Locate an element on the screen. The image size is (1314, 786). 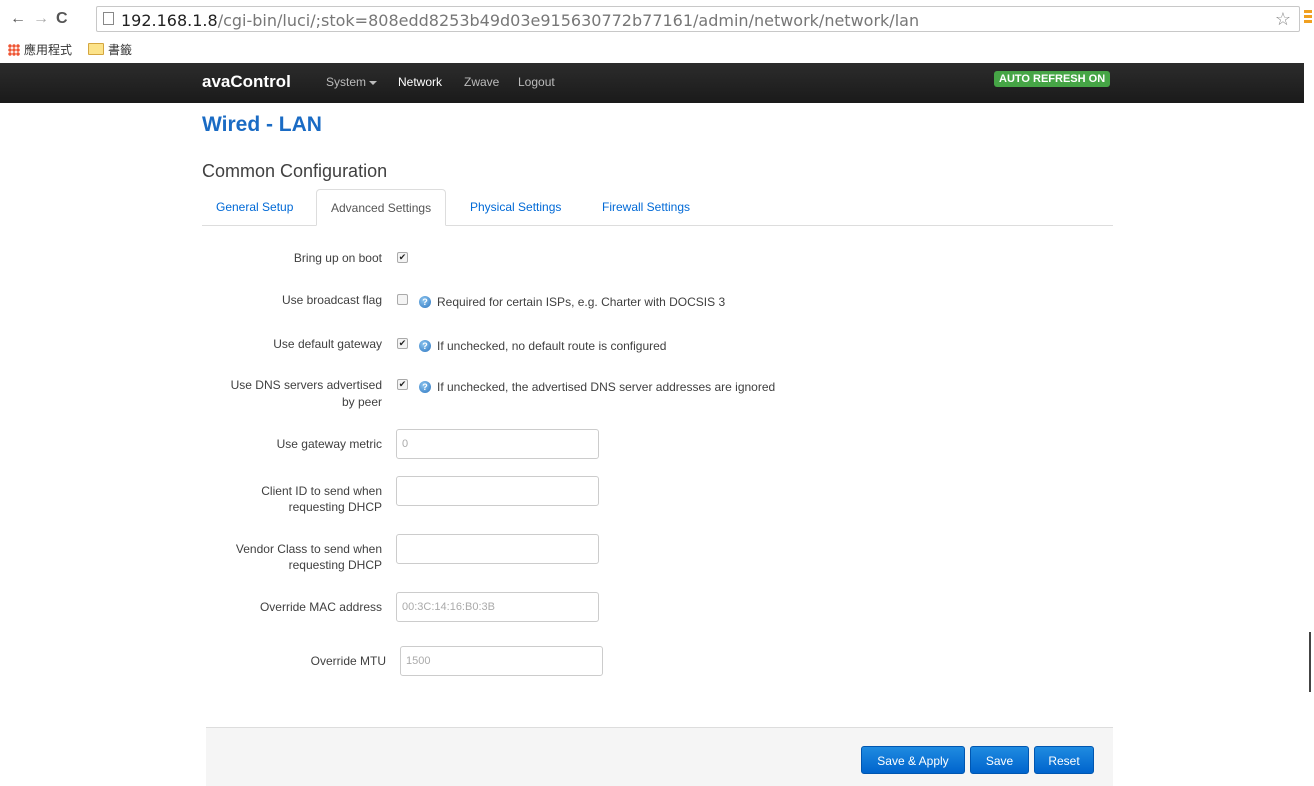
bookmarks-bar: 應用程式 書籤 is located at coordinates (657, 49).